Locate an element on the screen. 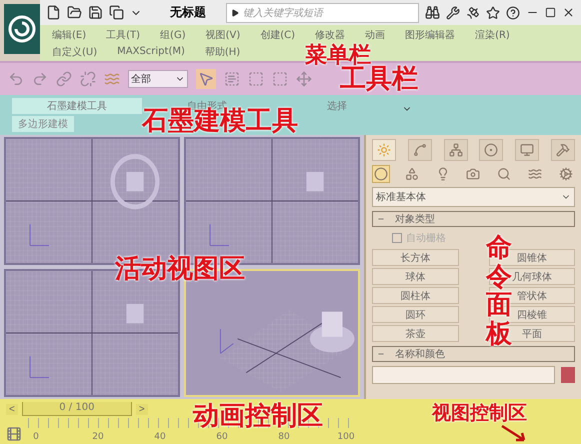 Image resolution: width=581 pixels, height=444 pixels. close-icon is located at coordinates (568, 12).